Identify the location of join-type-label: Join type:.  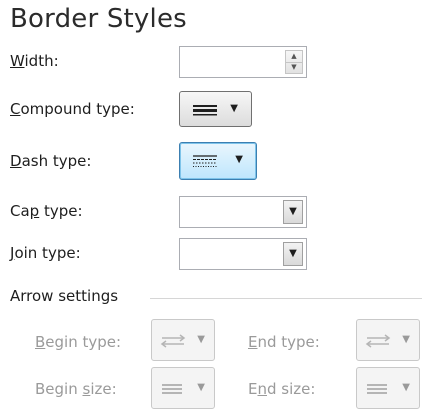
(45, 253).